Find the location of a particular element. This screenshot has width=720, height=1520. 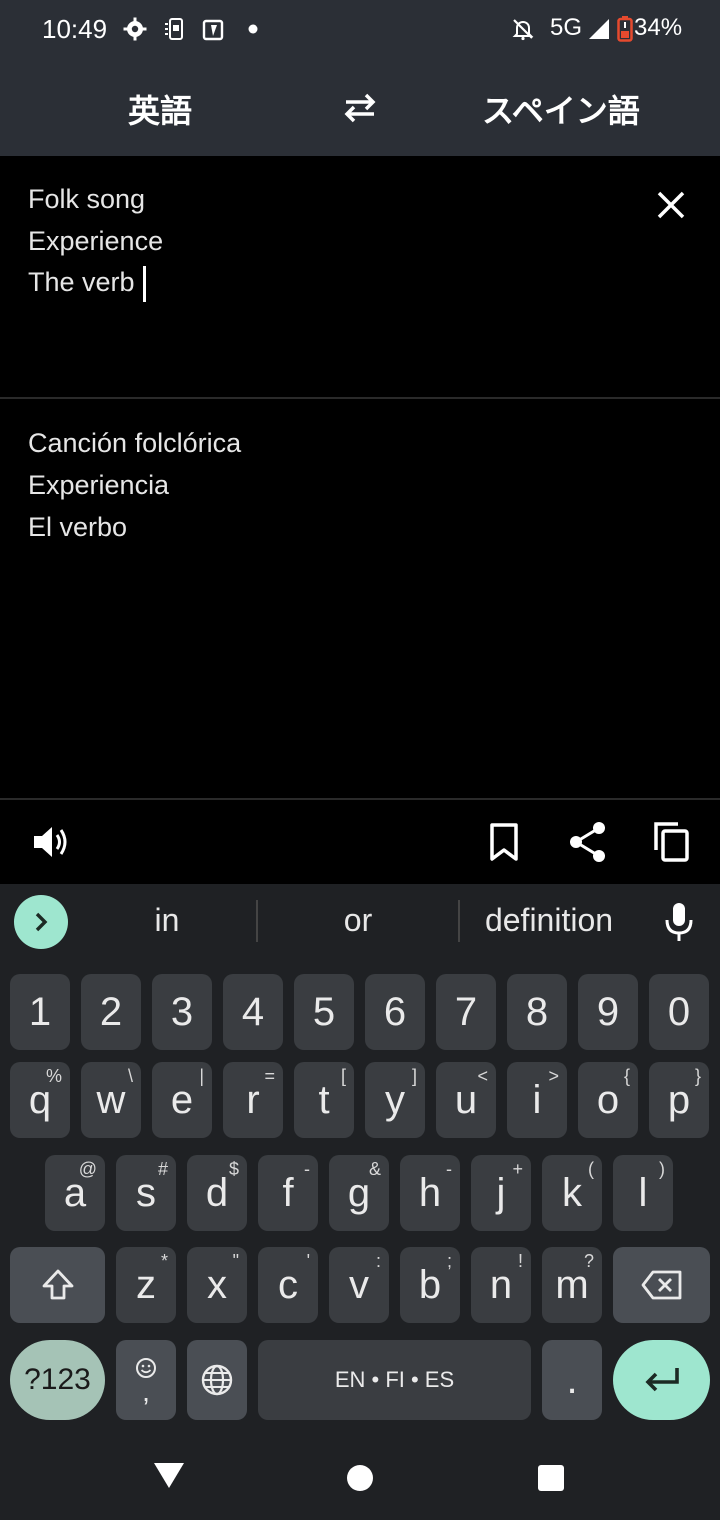

status-bar: 10:49 5G 34% is located at coordinates (360, 30).